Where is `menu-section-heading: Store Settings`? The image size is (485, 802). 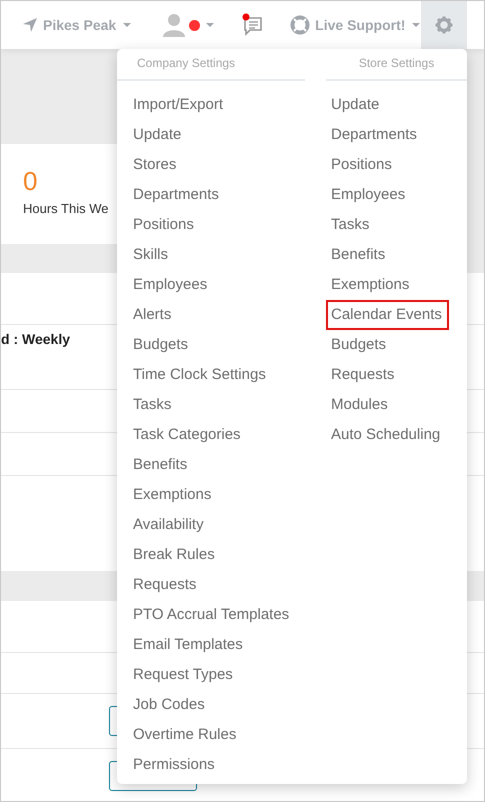 menu-section-heading: Store Settings is located at coordinates (396, 65).